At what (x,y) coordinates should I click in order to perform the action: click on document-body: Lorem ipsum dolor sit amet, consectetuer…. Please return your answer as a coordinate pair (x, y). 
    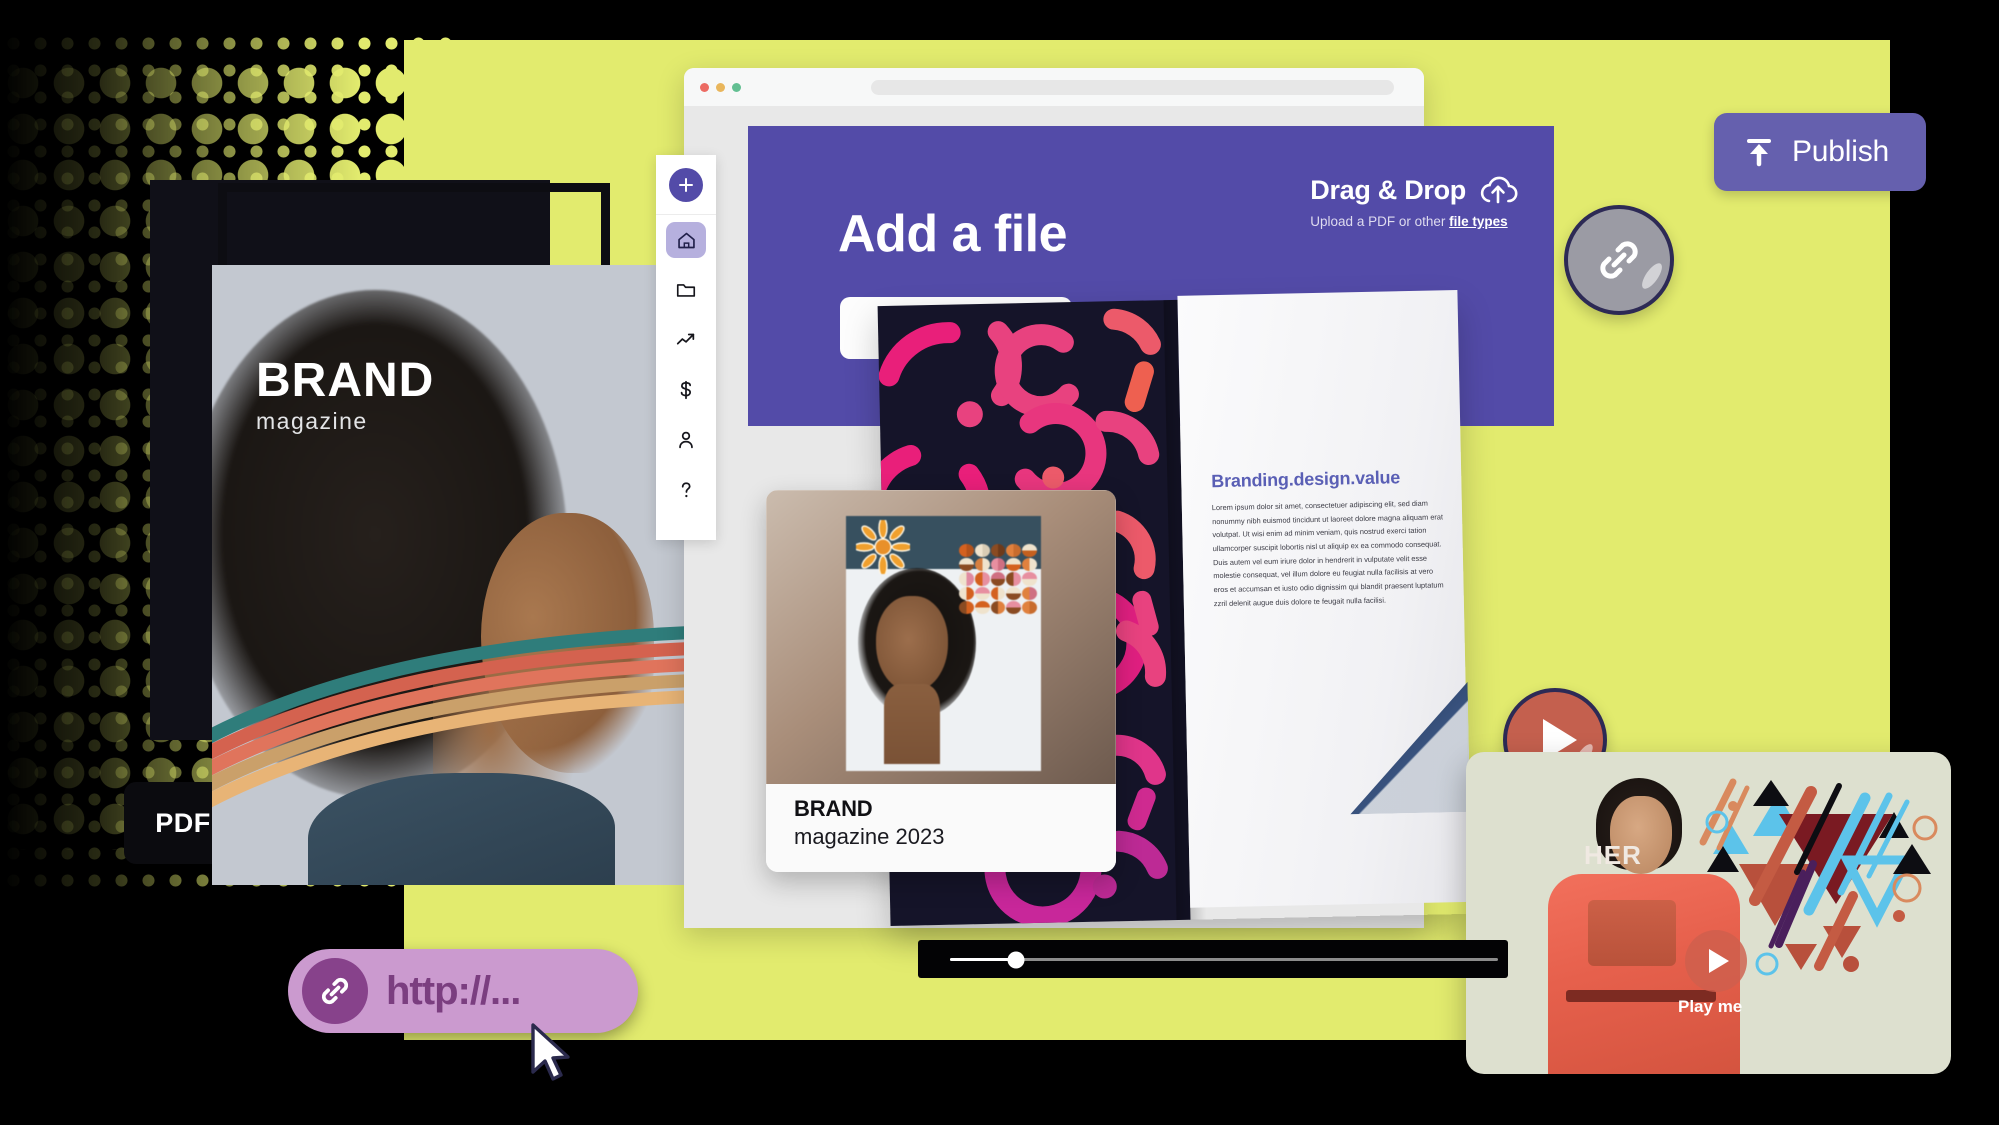
    Looking at the image, I should click on (1327, 553).